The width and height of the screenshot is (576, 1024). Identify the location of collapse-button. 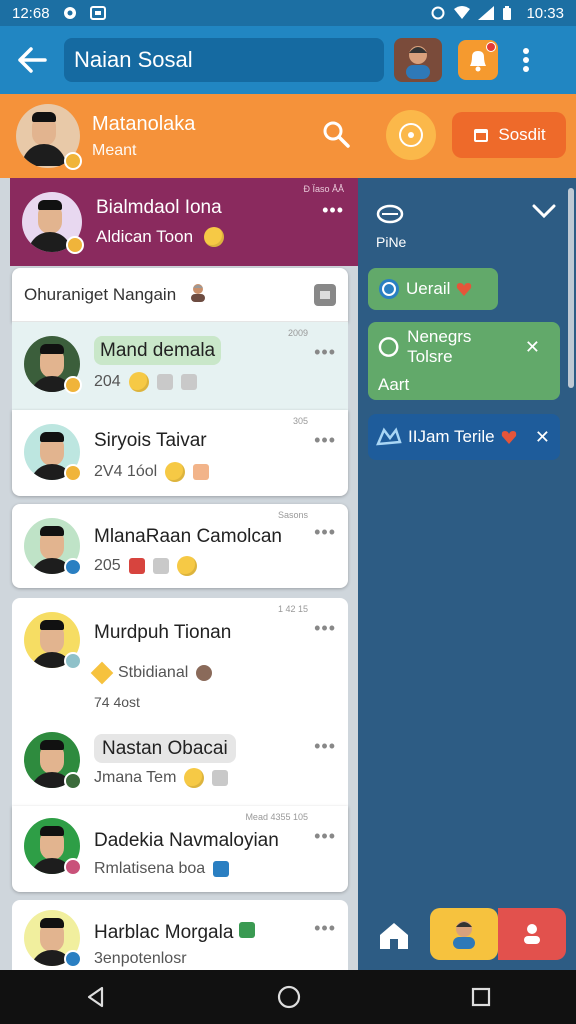
(544, 213).